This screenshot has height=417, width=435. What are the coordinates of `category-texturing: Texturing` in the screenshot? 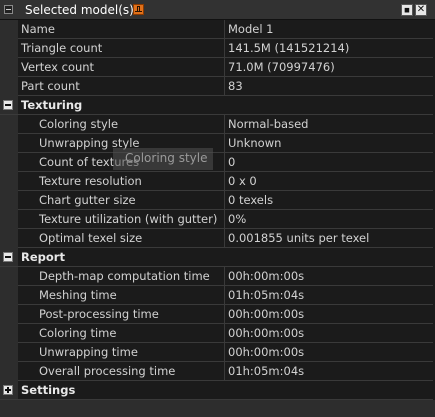 It's located at (216, 105).